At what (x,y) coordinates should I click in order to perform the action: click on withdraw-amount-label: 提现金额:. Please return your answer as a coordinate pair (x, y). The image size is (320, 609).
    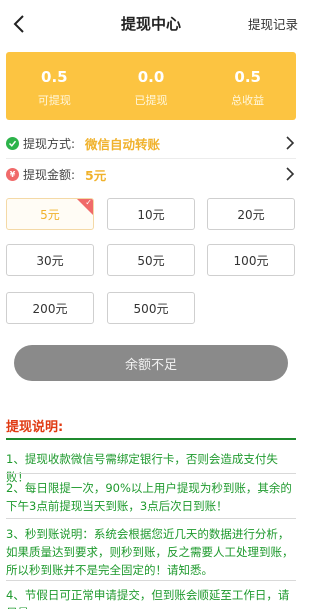
    Looking at the image, I should click on (49, 174).